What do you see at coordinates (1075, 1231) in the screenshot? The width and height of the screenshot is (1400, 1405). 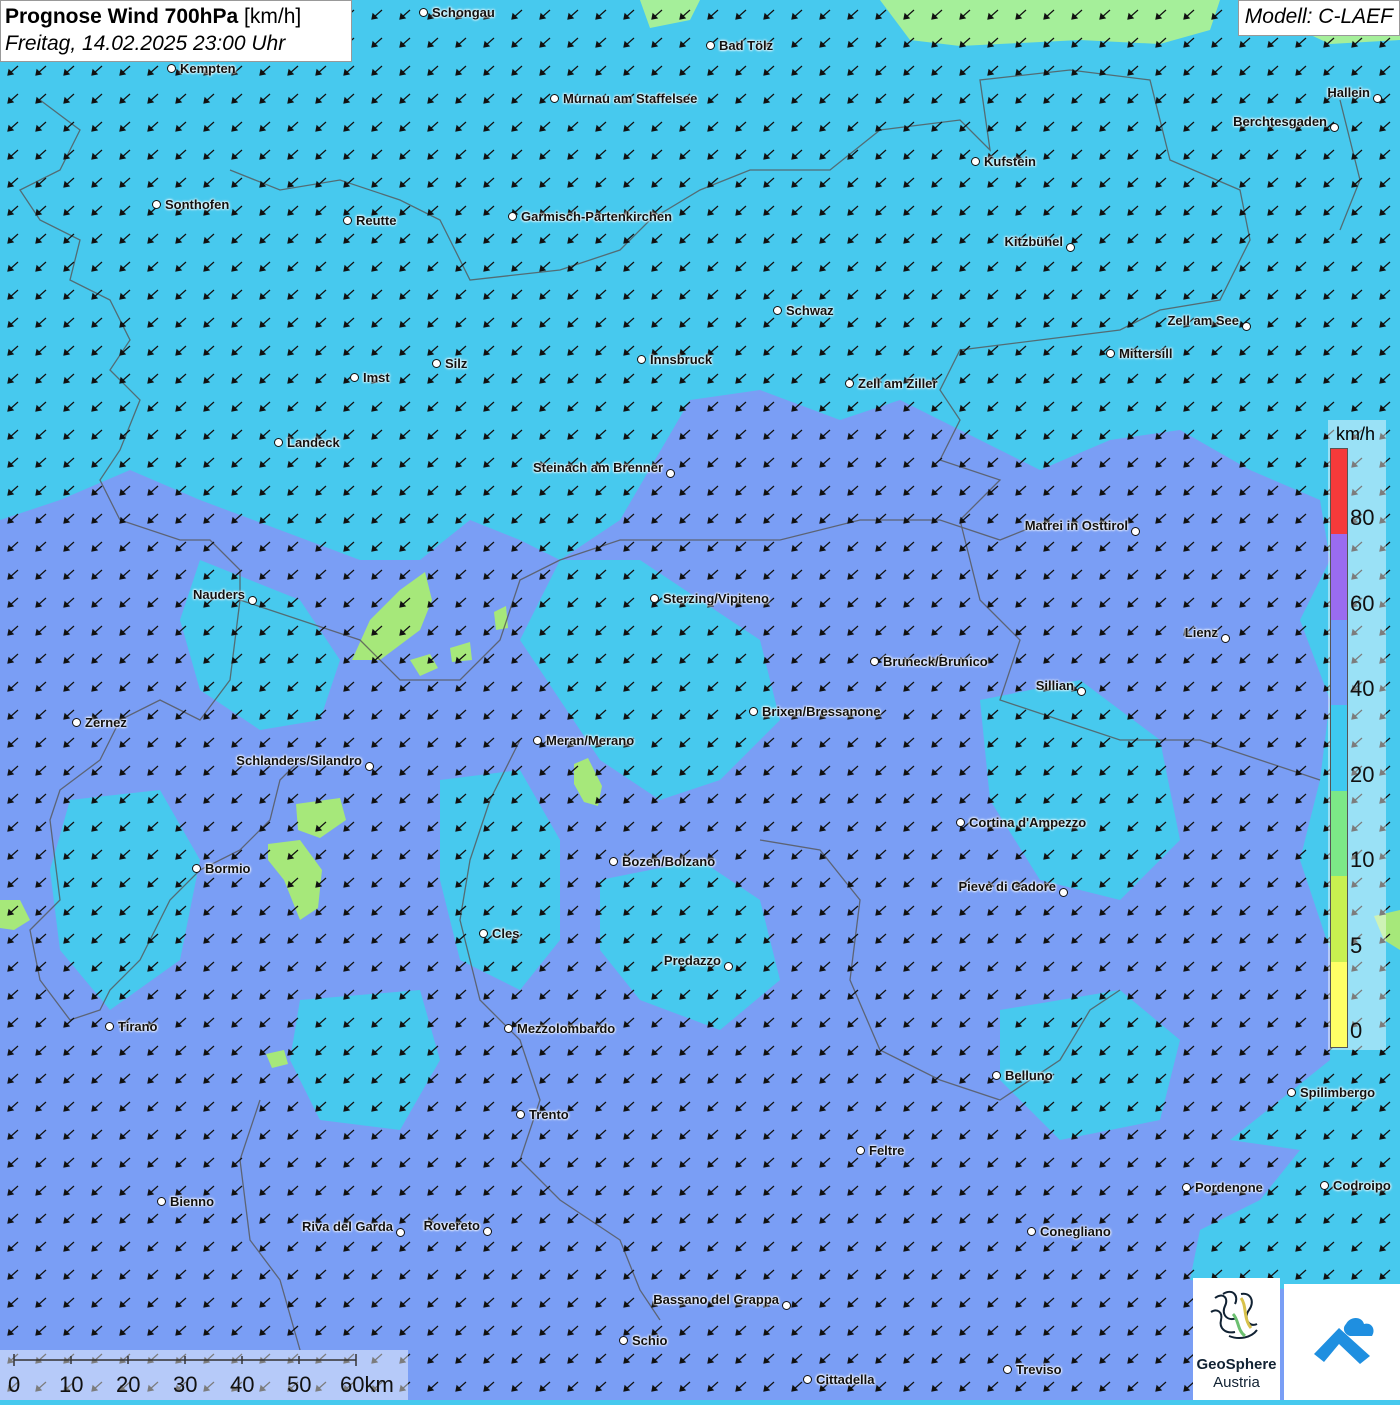 I see `city-label: Conegliano` at bounding box center [1075, 1231].